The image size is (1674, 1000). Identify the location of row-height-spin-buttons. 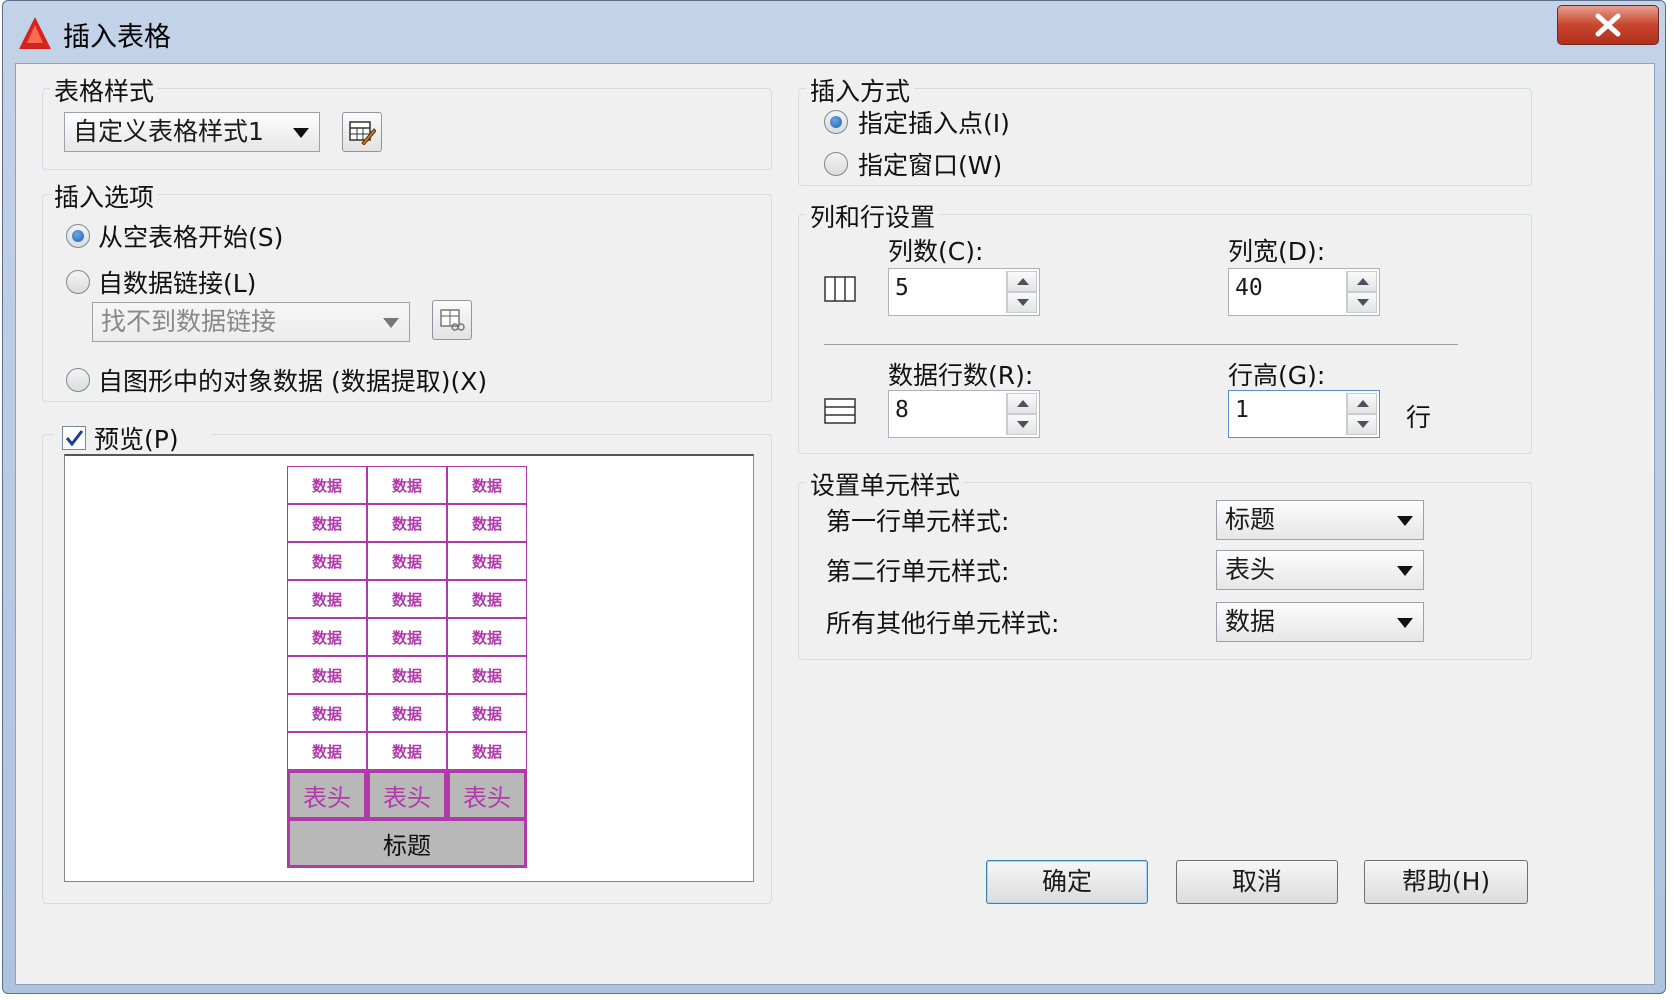
(1361, 414).